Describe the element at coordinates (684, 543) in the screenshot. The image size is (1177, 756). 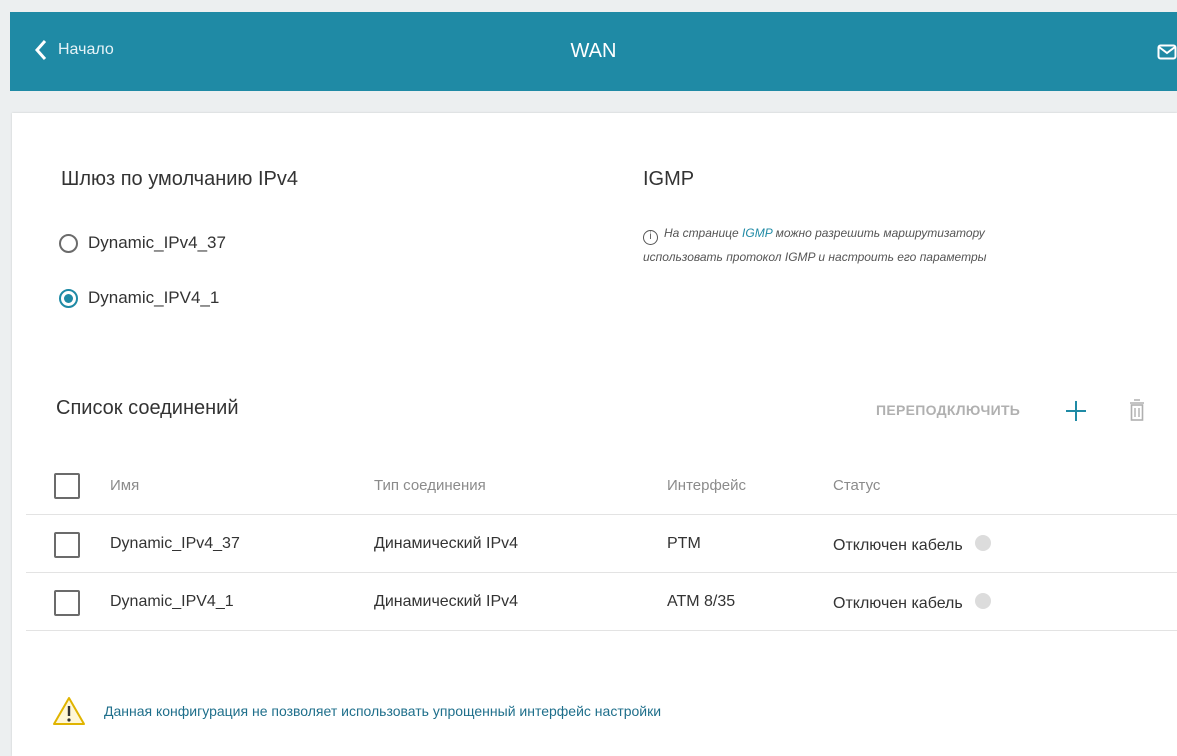
I see `cell-interface: PTM` at that location.